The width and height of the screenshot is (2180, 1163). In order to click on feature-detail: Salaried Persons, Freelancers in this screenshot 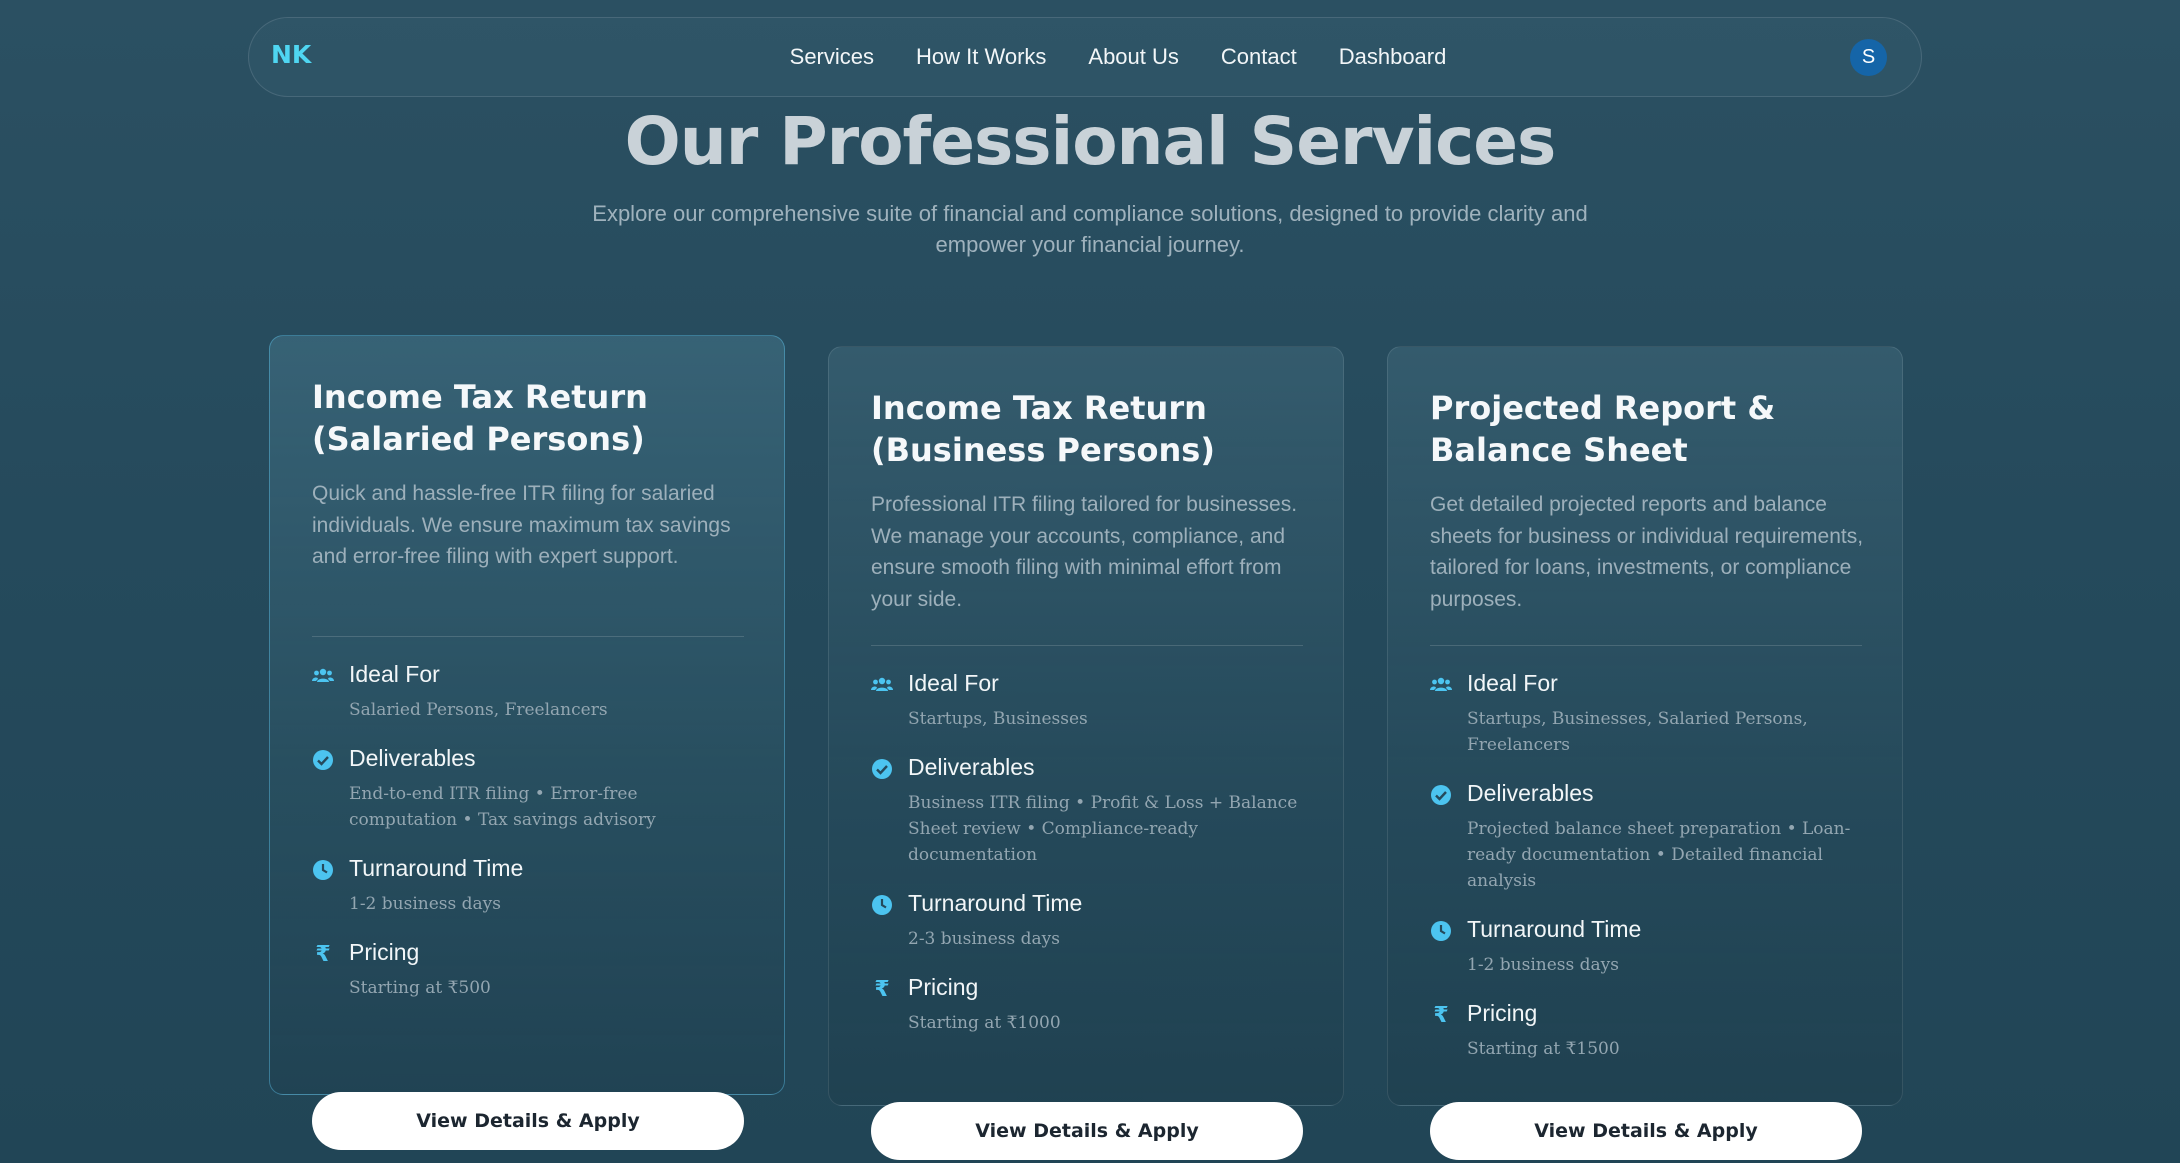, I will do `click(478, 710)`.